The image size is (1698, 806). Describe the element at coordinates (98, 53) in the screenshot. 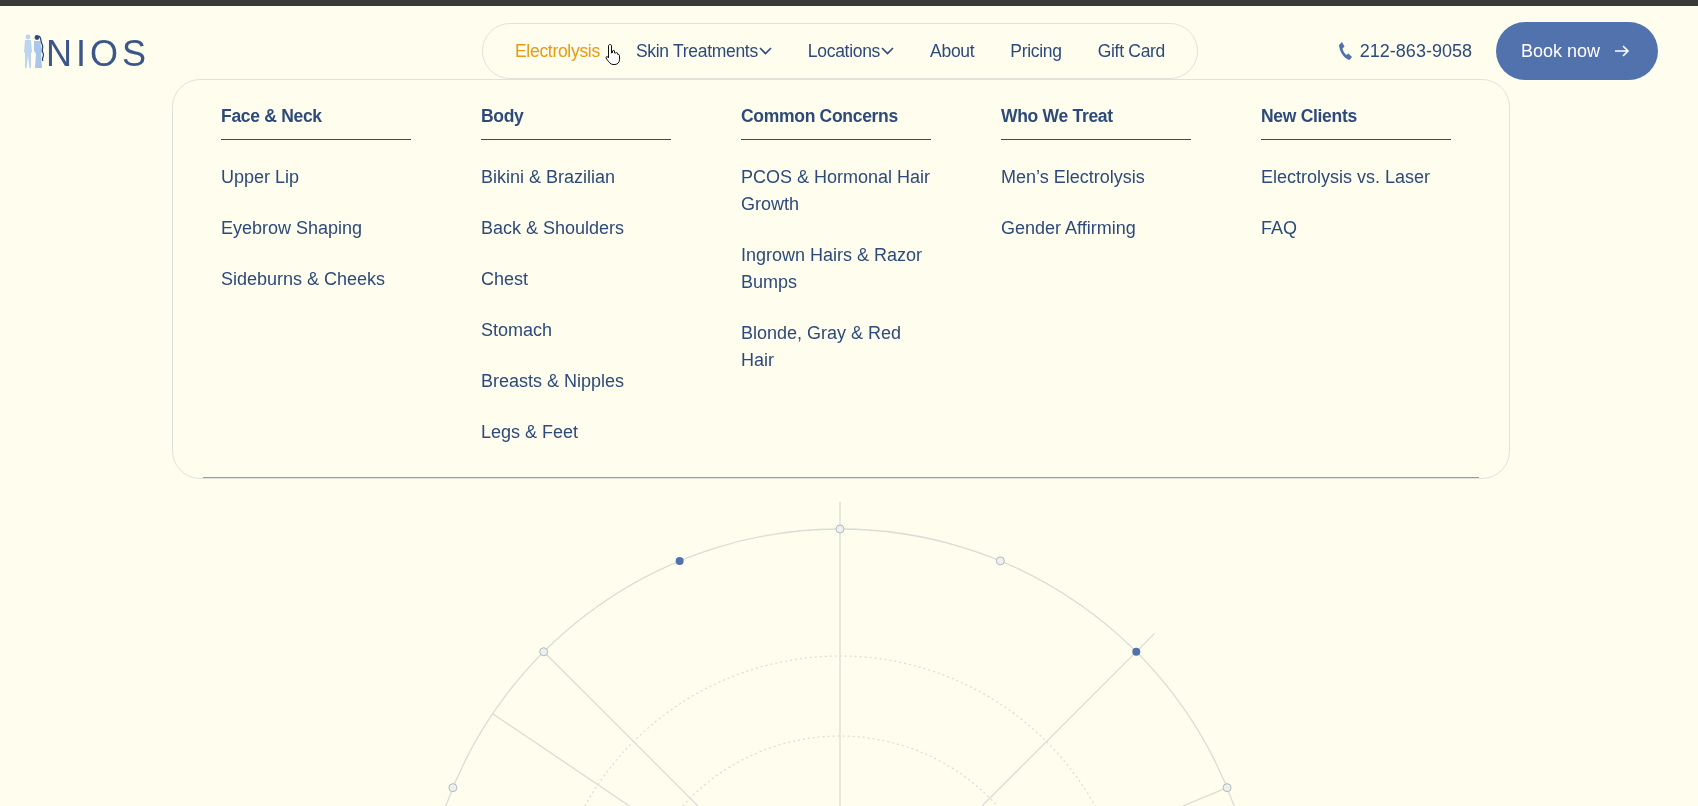

I see `logo-text: NIOS` at that location.